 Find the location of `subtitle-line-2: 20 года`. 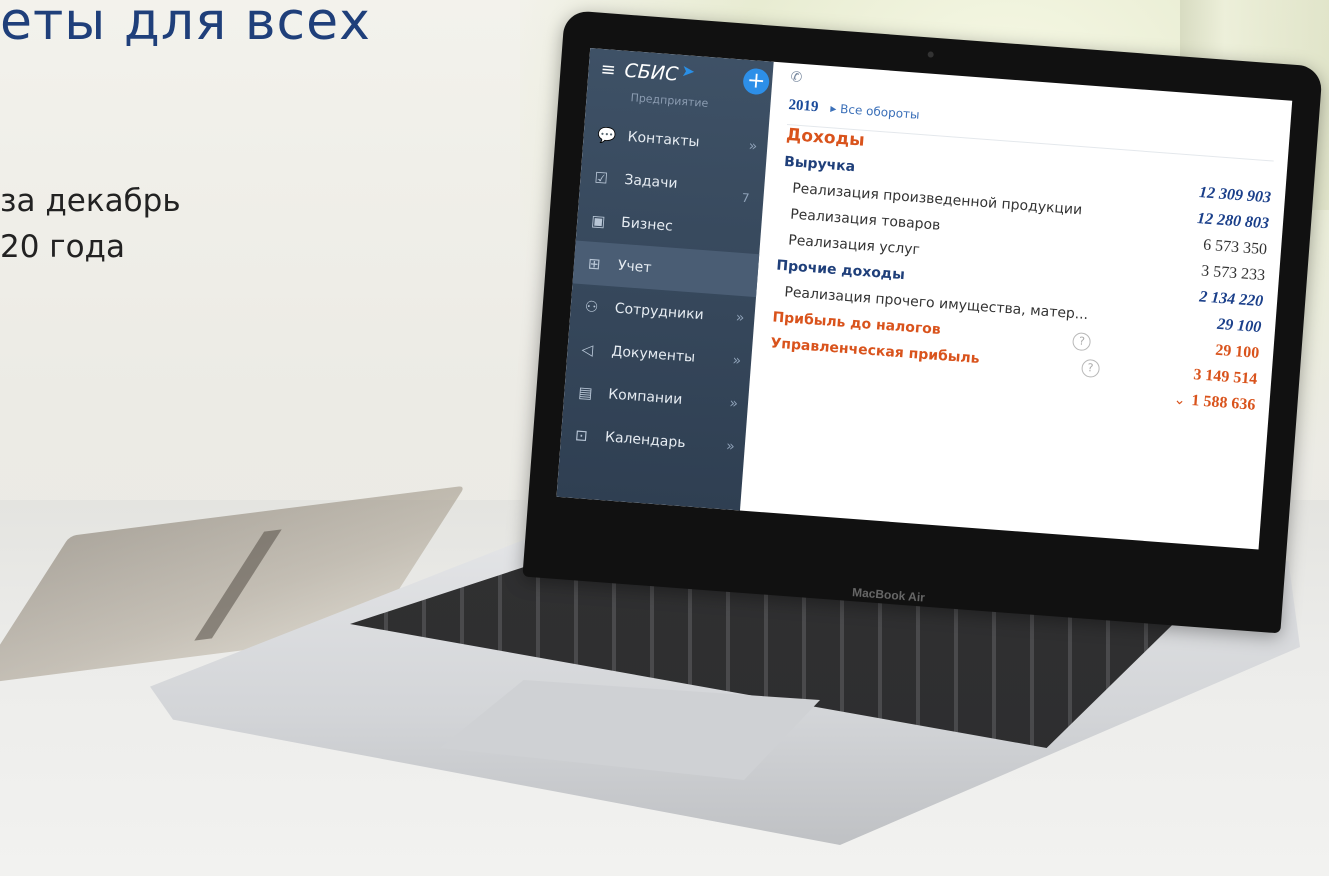

subtitle-line-2: 20 года is located at coordinates (62, 247).